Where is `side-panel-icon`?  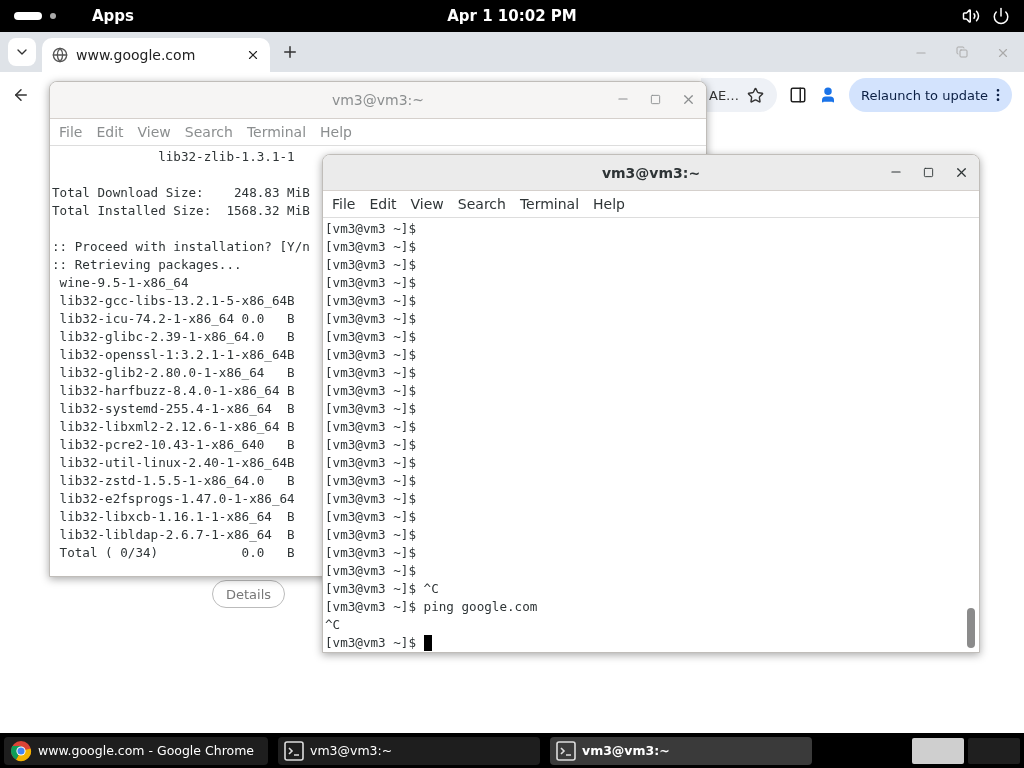
side-panel-icon is located at coordinates (798, 95).